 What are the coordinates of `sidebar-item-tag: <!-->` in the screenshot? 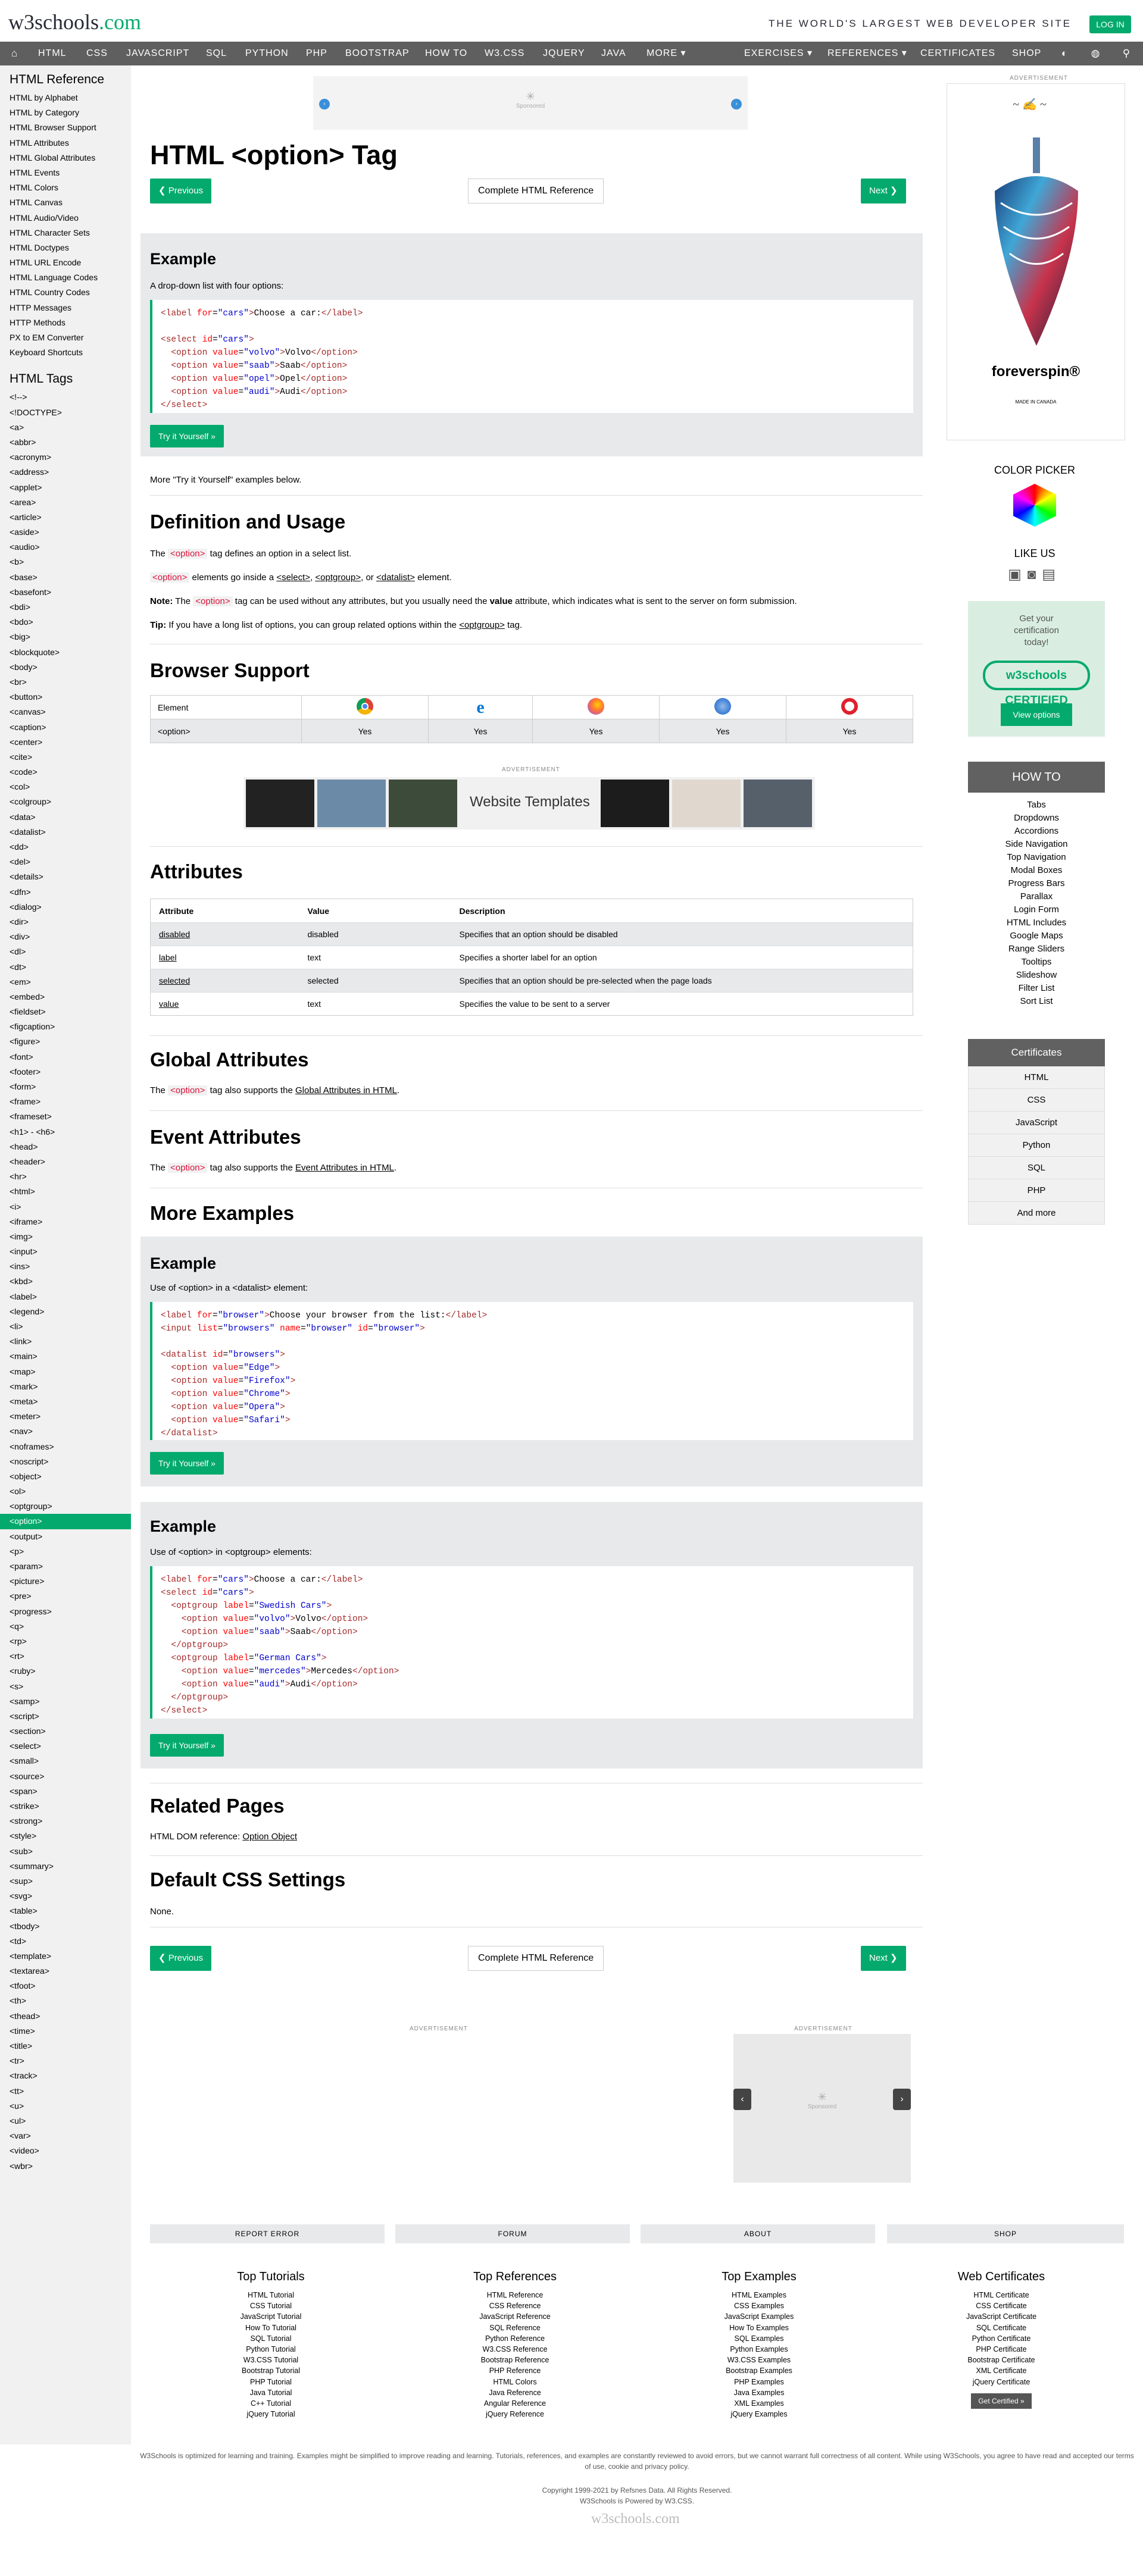 It's located at (65, 397).